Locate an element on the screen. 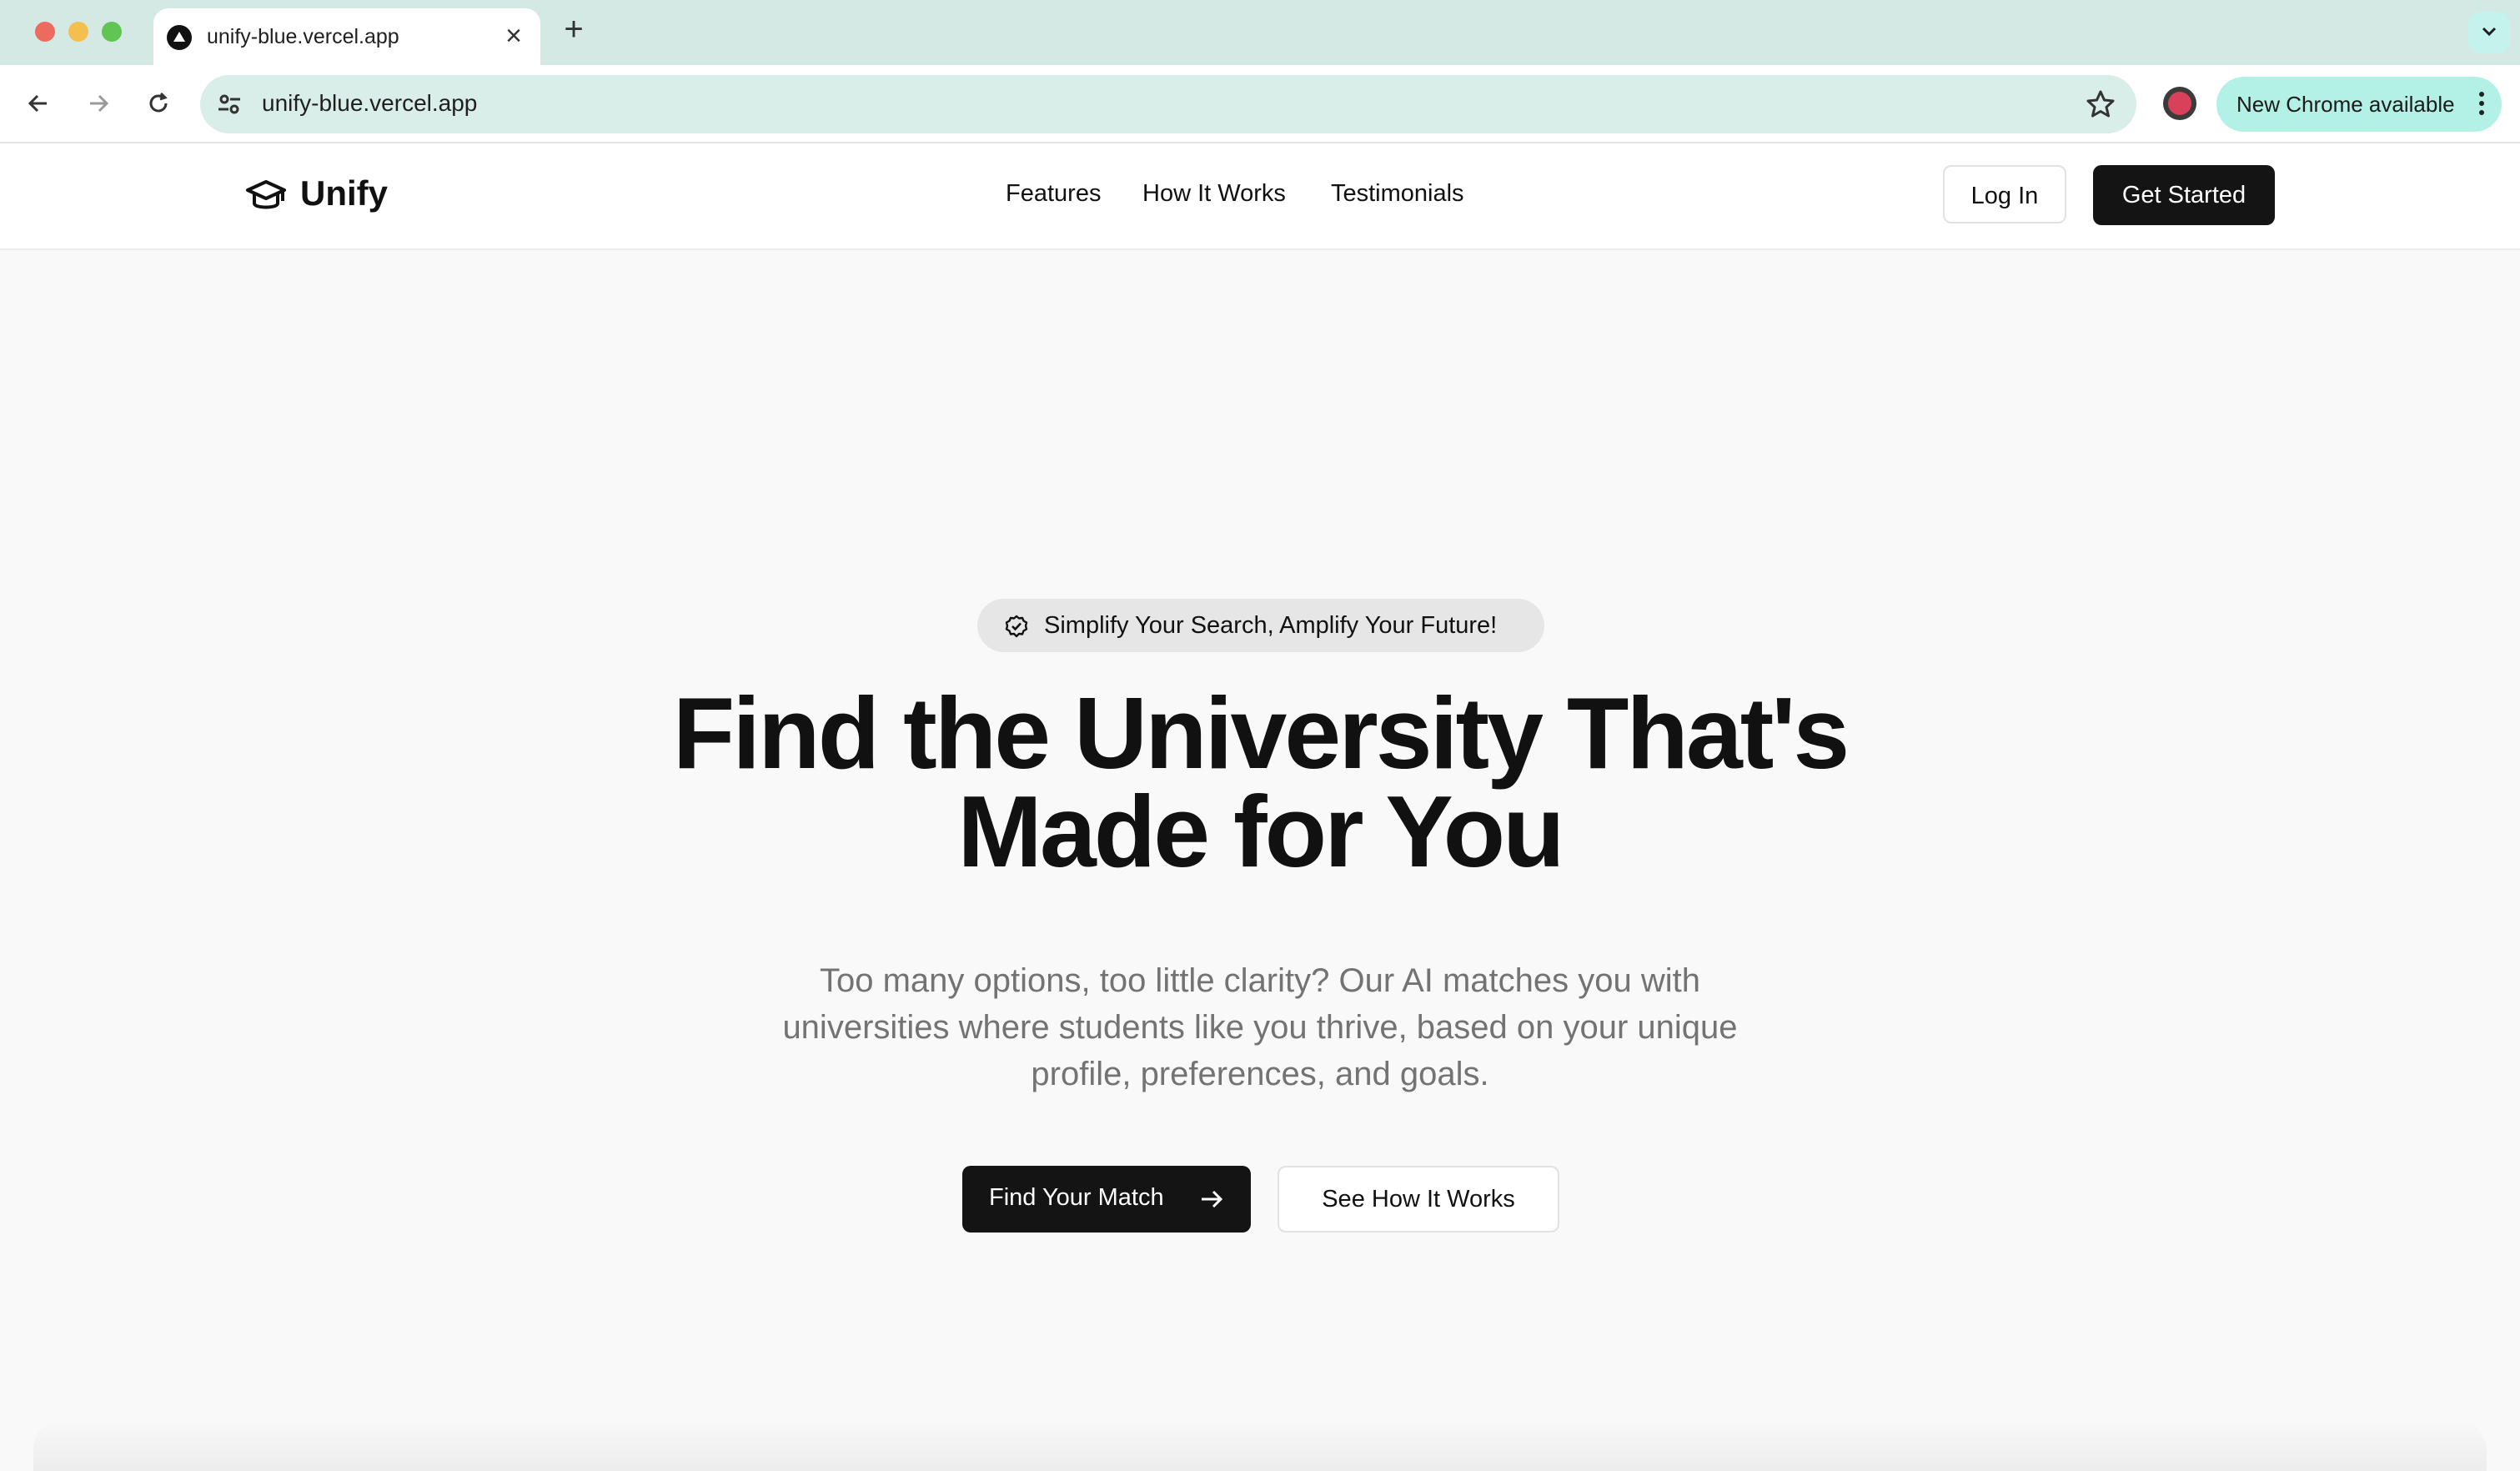  reload-icon is located at coordinates (158, 102).